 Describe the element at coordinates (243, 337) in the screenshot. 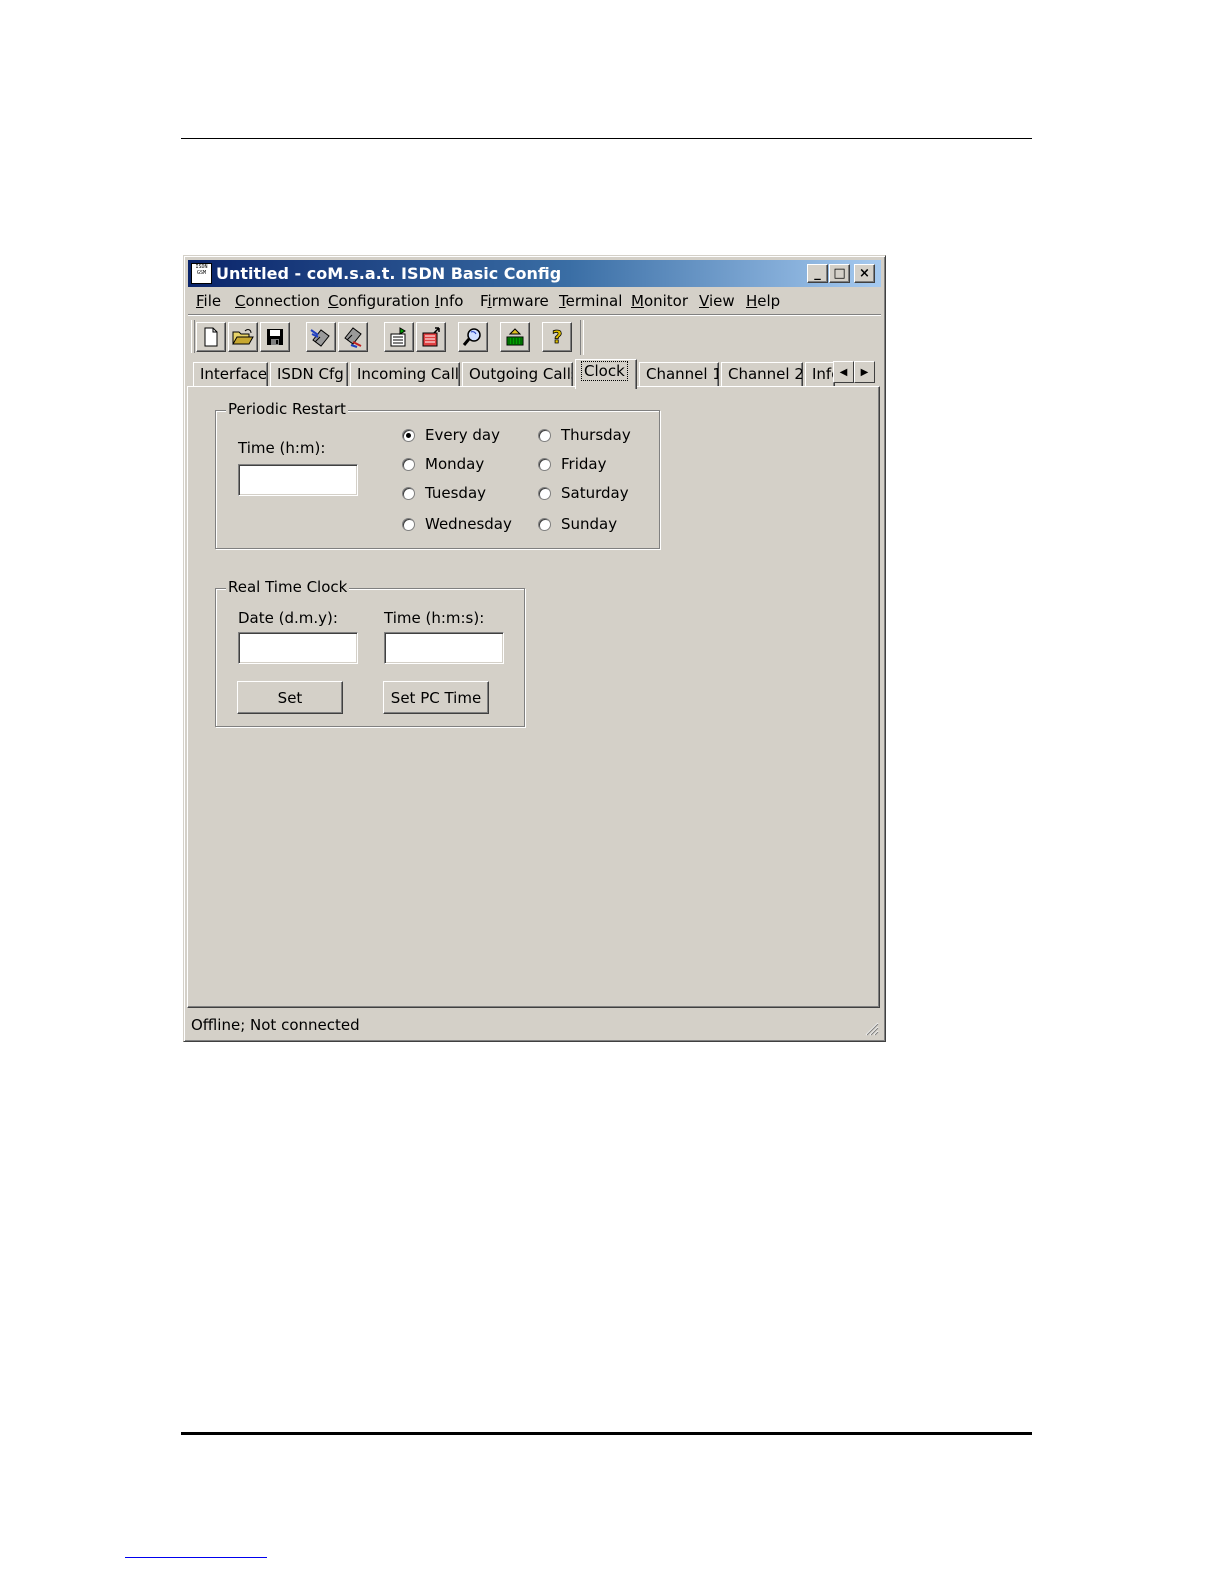

I see `open-icon` at that location.